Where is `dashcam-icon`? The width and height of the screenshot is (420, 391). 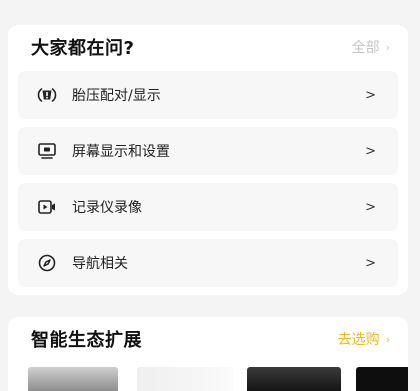
dashcam-icon is located at coordinates (47, 207).